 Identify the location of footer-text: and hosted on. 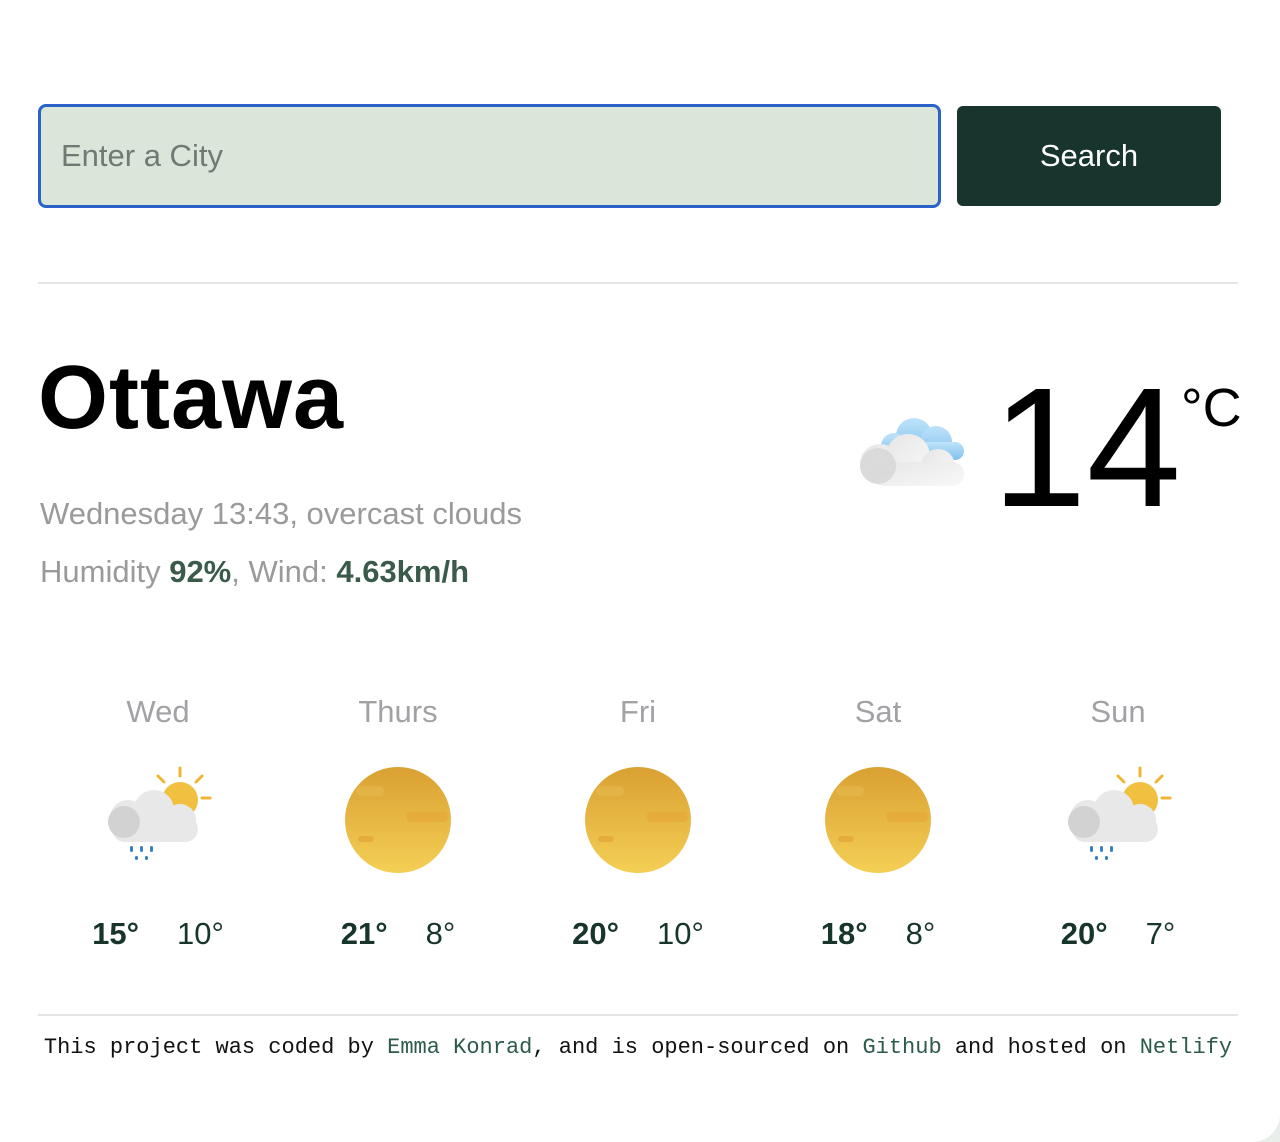
(1040, 1047).